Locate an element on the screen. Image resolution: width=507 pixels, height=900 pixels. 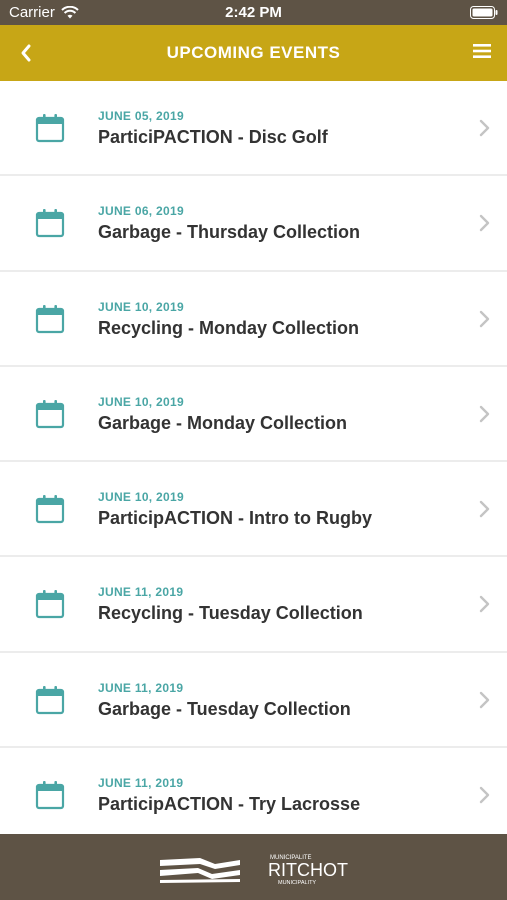
status-time: 2:42 PM is located at coordinates (253, 12).